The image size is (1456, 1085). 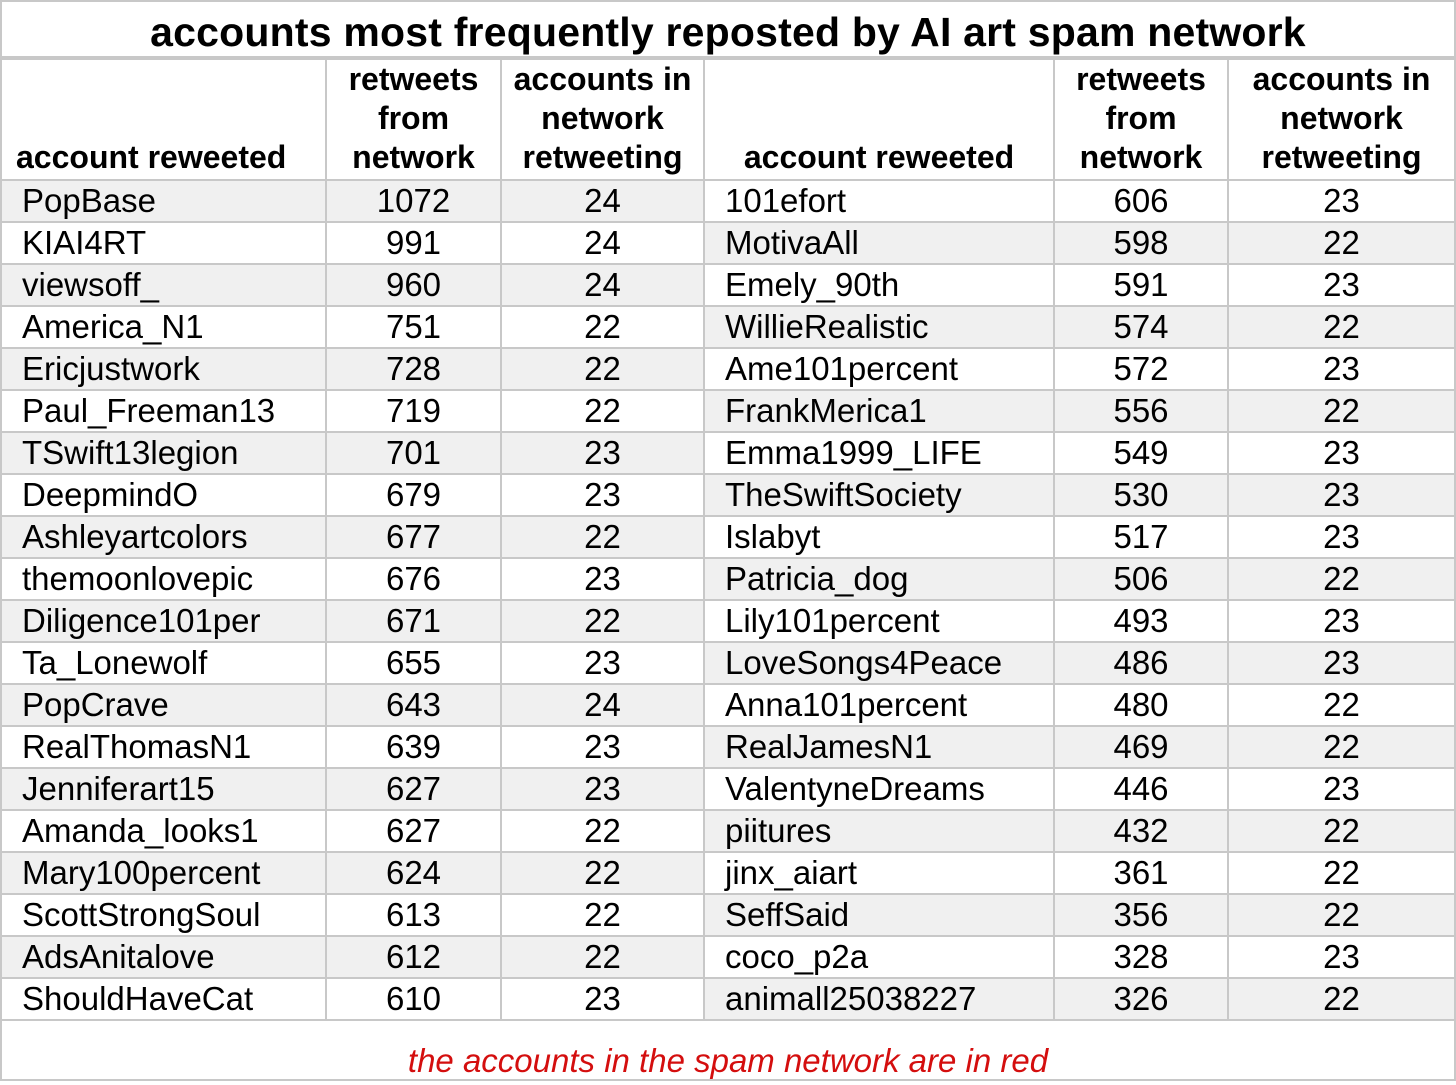 What do you see at coordinates (164, 201) in the screenshot?
I see `left-account-cell: PopBase` at bounding box center [164, 201].